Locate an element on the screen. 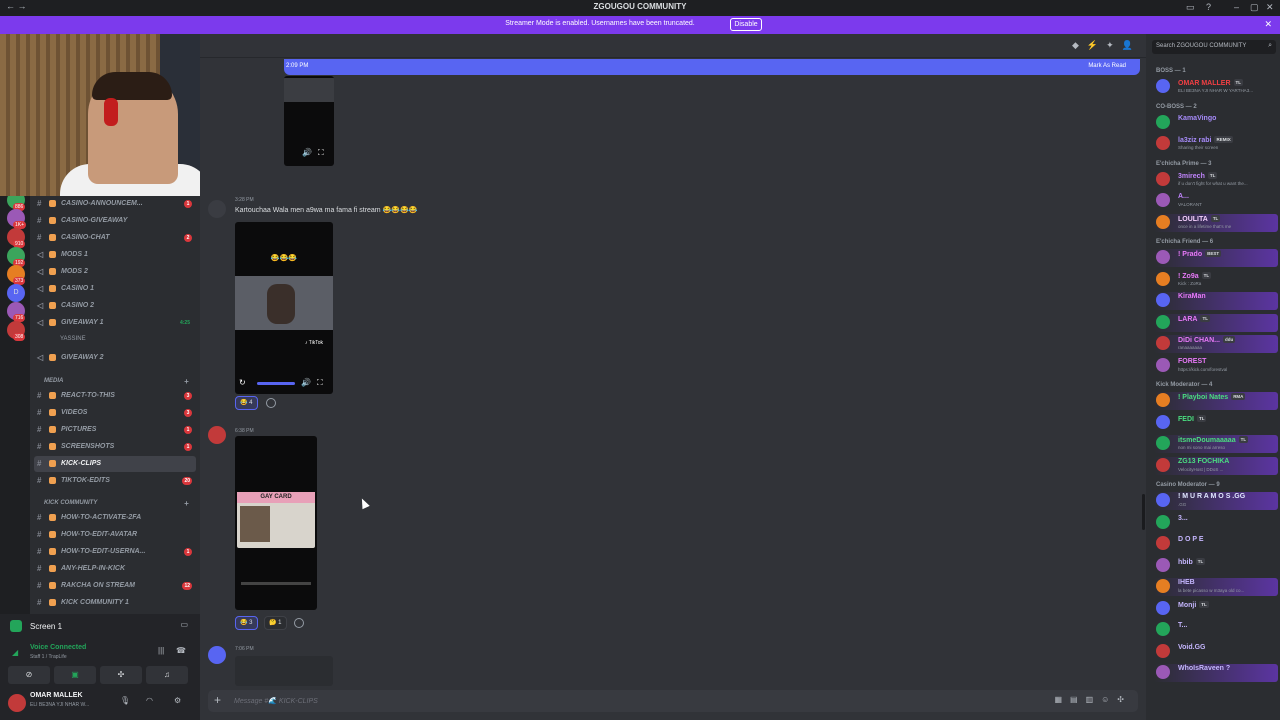 The image size is (1280, 720). close-window-icon: ✕ is located at coordinates (1270, 7).